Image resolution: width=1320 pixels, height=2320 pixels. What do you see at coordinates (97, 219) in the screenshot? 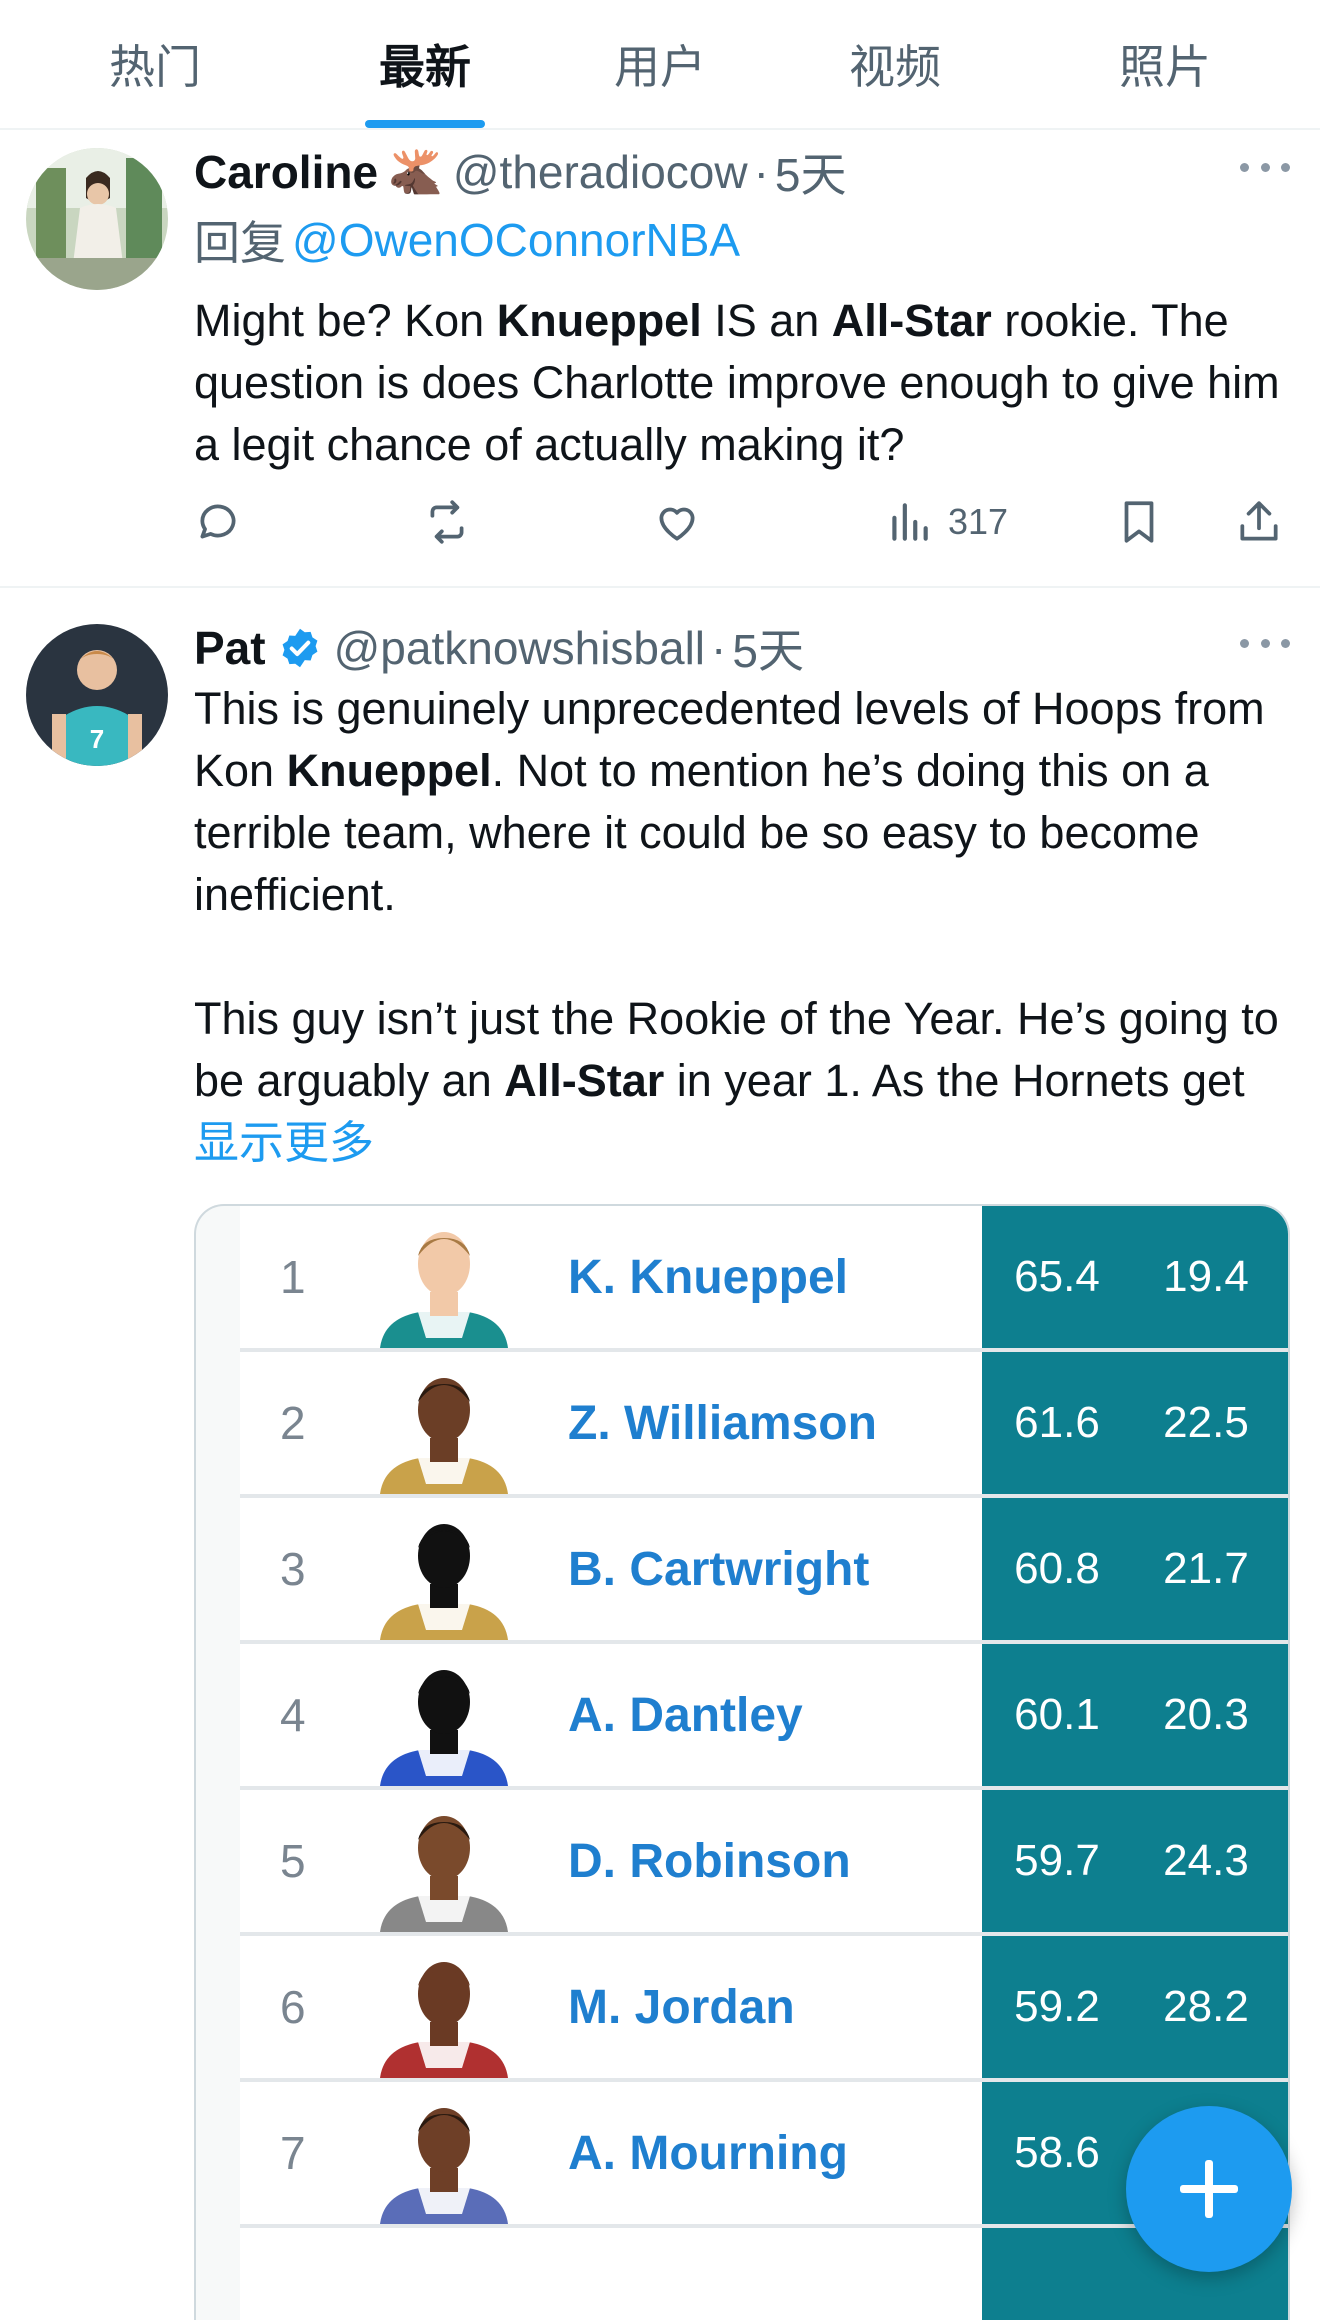
I see `avatar` at bounding box center [97, 219].